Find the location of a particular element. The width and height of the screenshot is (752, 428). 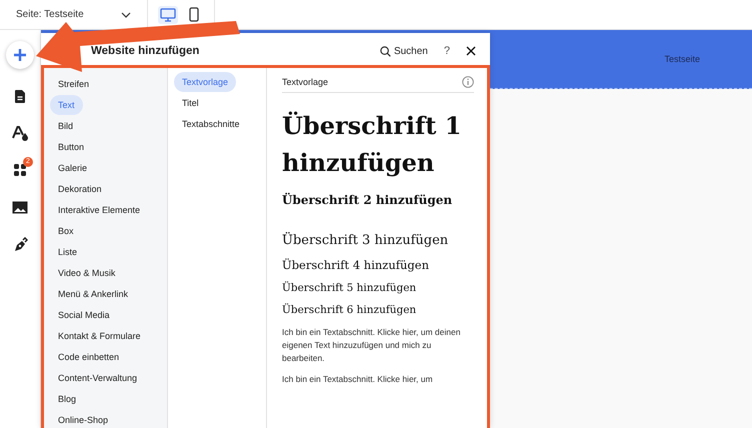

heading-preset: Überschrift 5 hinzufügen is located at coordinates (349, 288).